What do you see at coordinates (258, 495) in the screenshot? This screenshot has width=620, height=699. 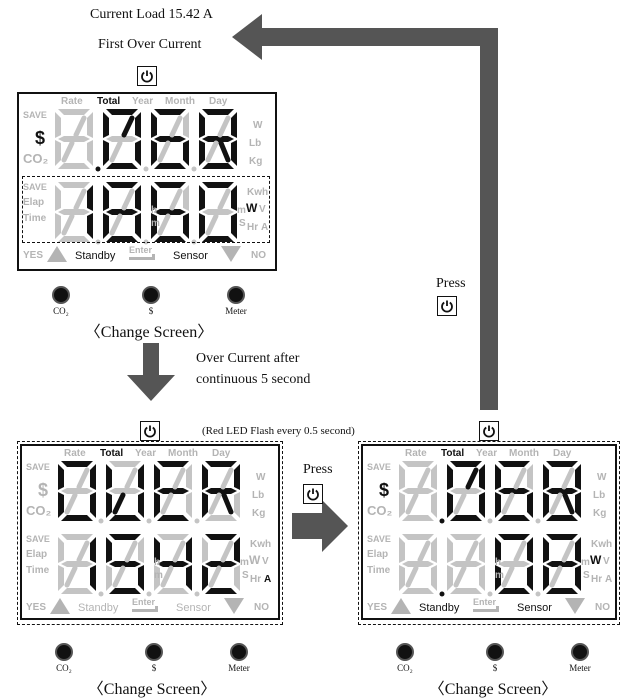 I see `unit-lb: Lb` at bounding box center [258, 495].